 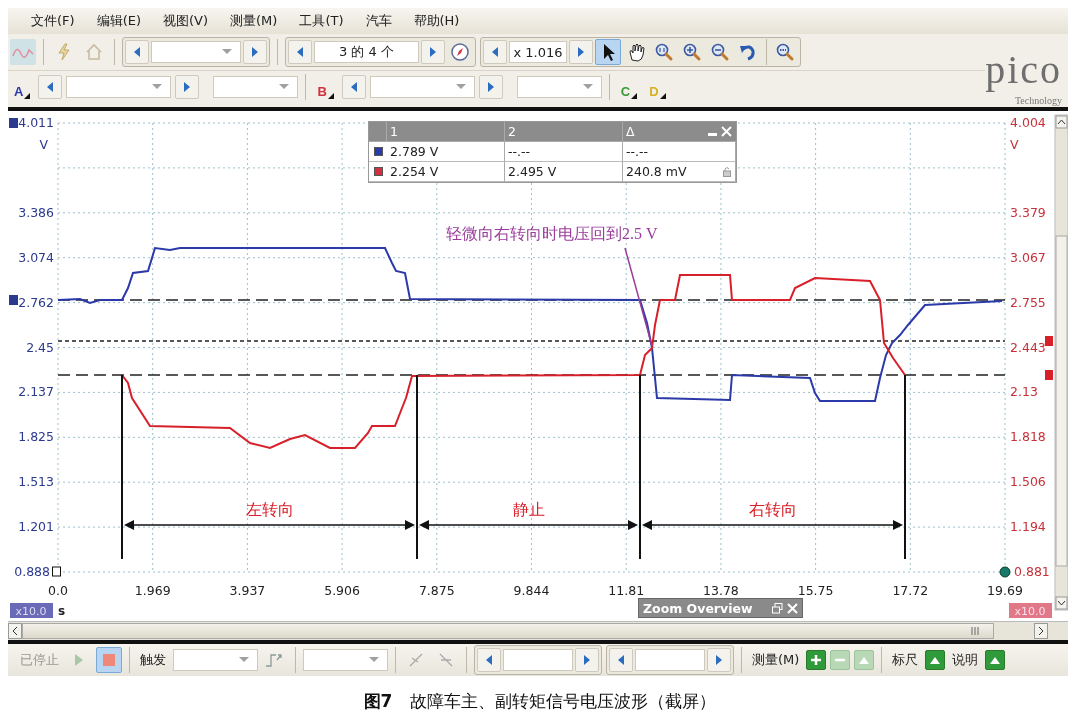 I want to click on figure-caption: 故障车主、副转矩信号电压波形（截屏）, so click(x=563, y=701).